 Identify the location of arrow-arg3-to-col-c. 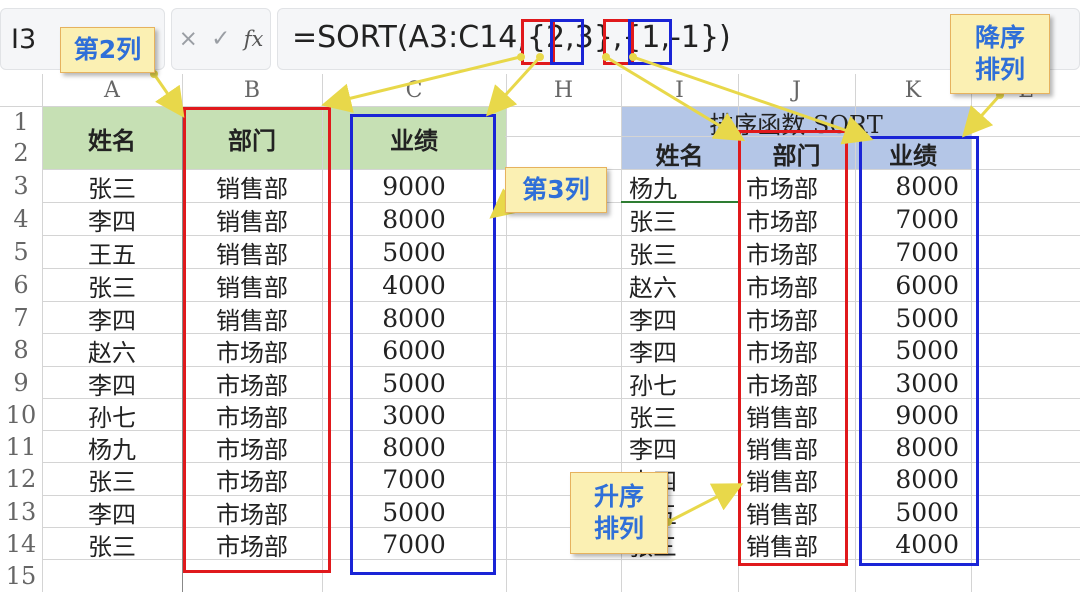
(513, 86).